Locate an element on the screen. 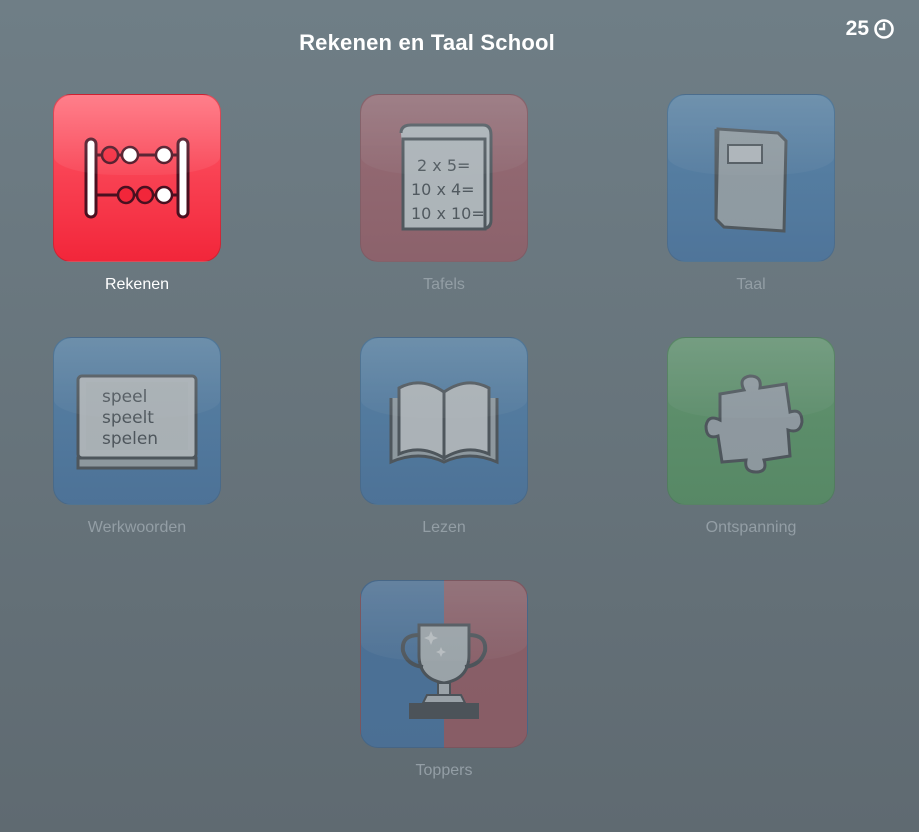 The image size is (919, 832). werkwoorden-line-1: speel is located at coordinates (124, 397).